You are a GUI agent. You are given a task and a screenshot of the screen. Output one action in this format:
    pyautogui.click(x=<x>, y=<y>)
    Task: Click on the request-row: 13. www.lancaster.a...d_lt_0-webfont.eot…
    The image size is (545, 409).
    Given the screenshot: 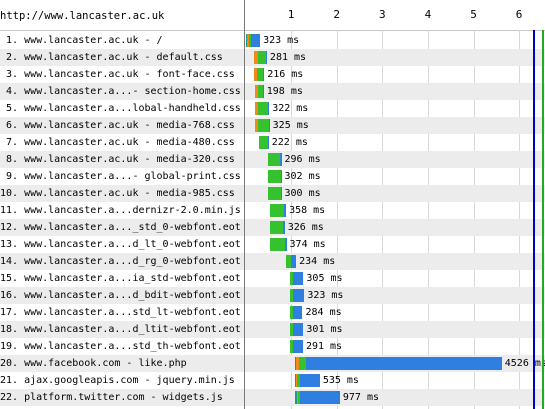 What is the action you would take?
    pyautogui.click(x=272, y=244)
    